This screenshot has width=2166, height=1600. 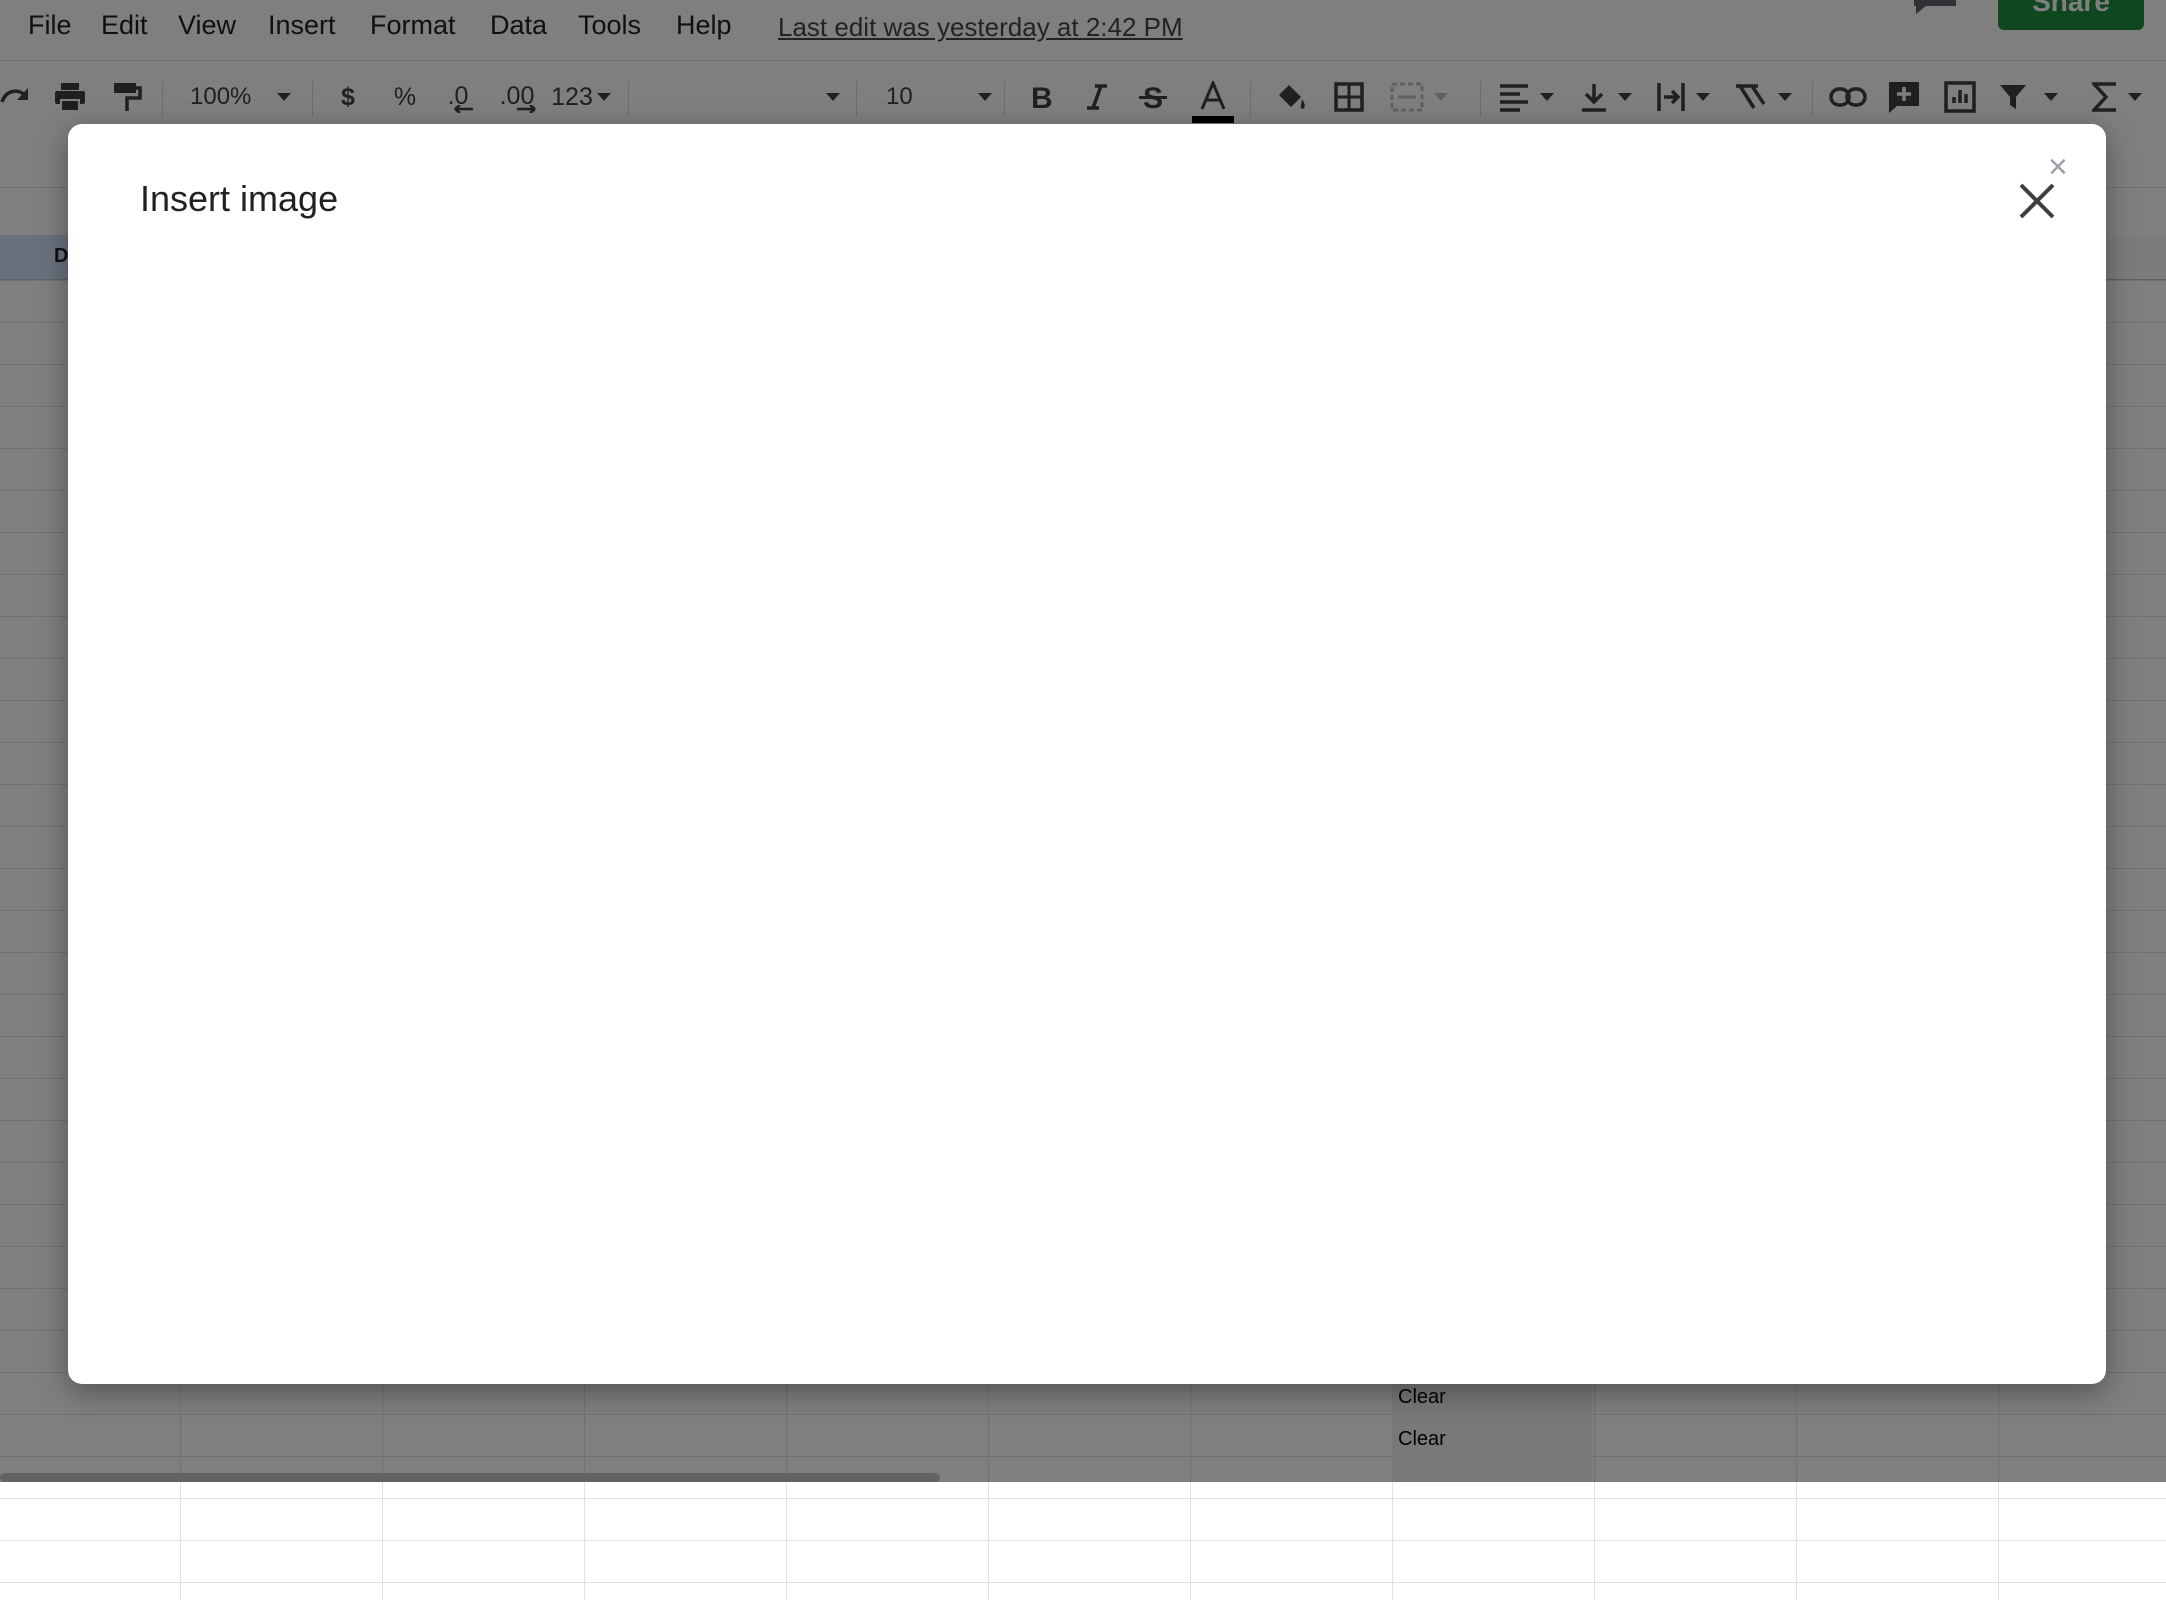 I want to click on dialog-title: Insert image, so click(x=239, y=198).